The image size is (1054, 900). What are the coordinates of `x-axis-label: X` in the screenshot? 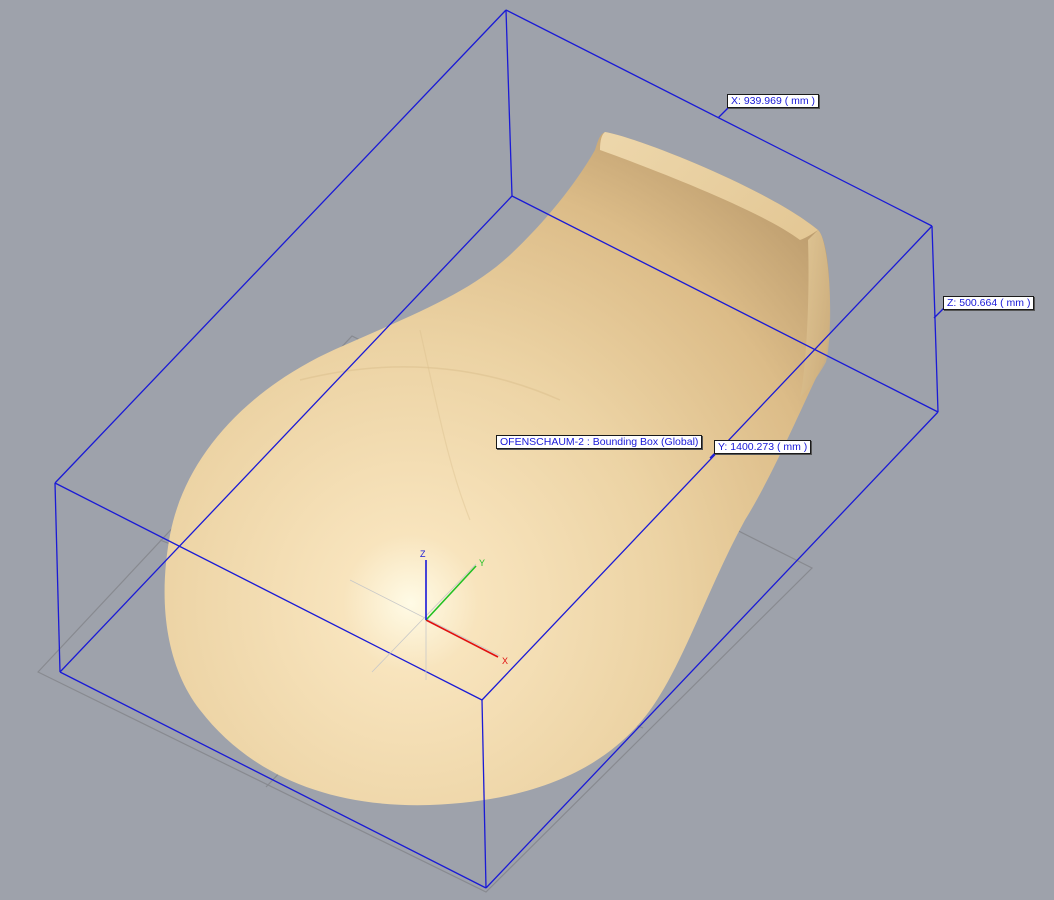 It's located at (505, 661).